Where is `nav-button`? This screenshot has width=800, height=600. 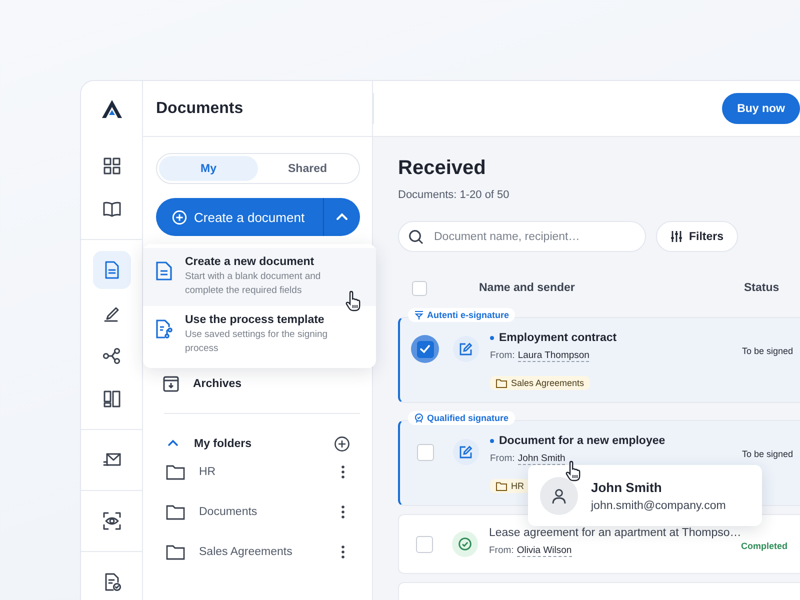
nav-button is located at coordinates (111, 270).